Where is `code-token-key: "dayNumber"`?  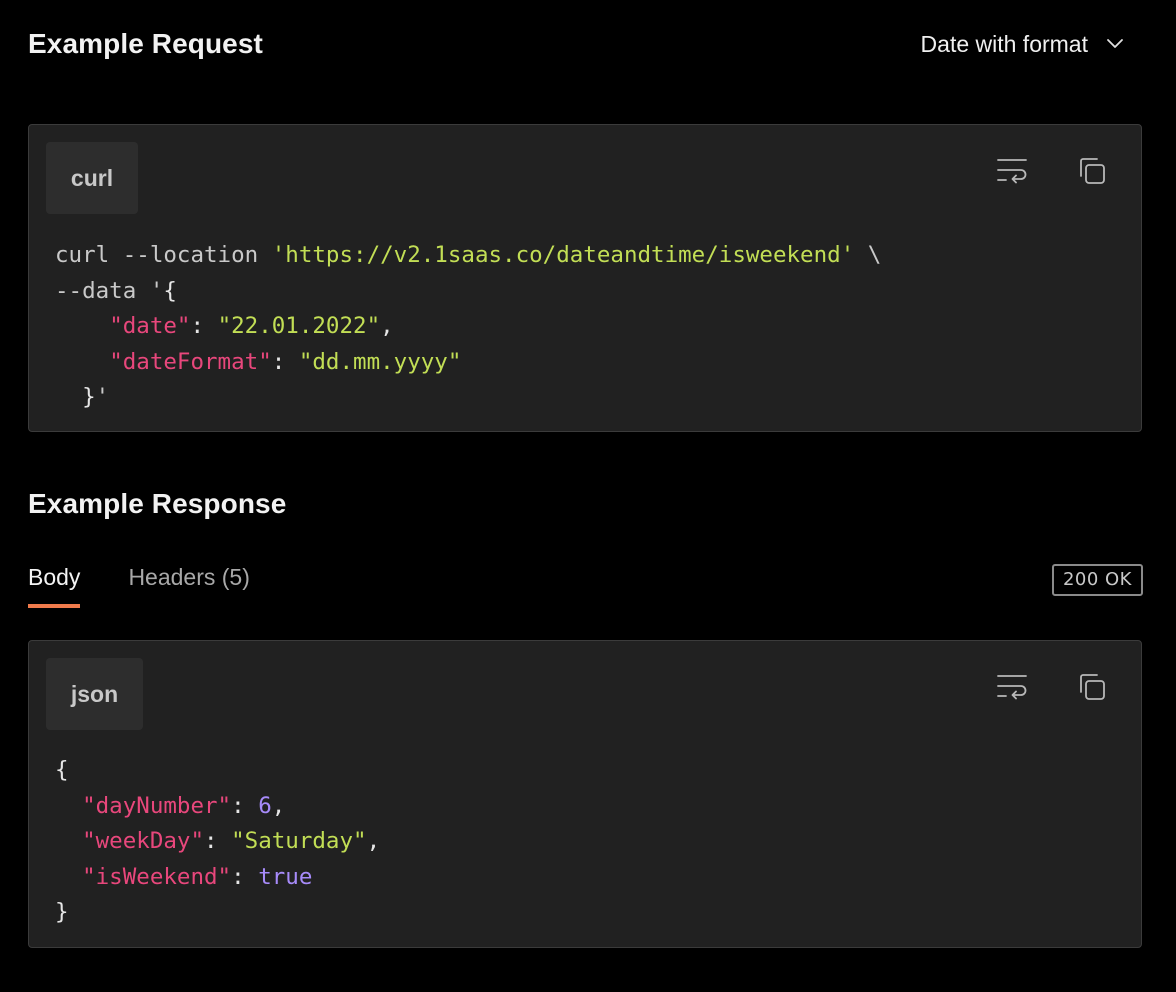
code-token-key: "dayNumber" is located at coordinates (157, 805).